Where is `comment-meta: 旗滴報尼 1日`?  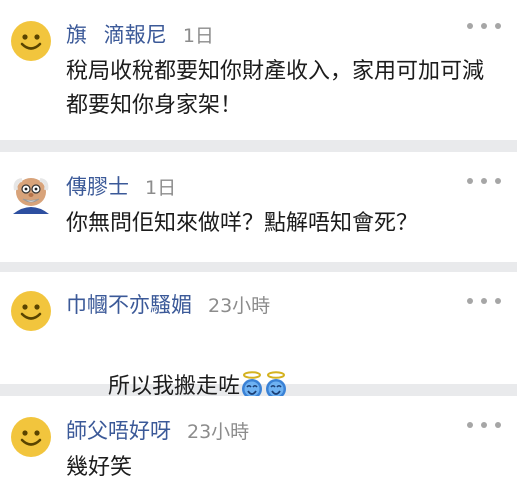 comment-meta: 旗滴報尼 1日 is located at coordinates (140, 34).